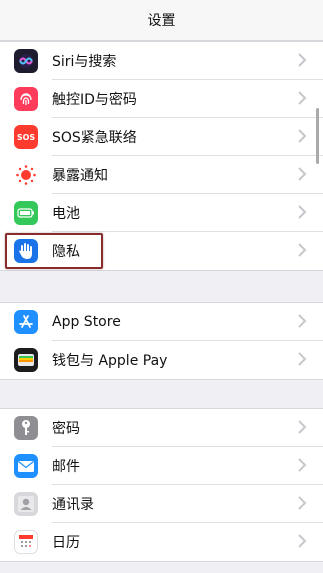 The width and height of the screenshot is (323, 573). I want to click on settings-row-exposure: 暴露通知, so click(161, 175).